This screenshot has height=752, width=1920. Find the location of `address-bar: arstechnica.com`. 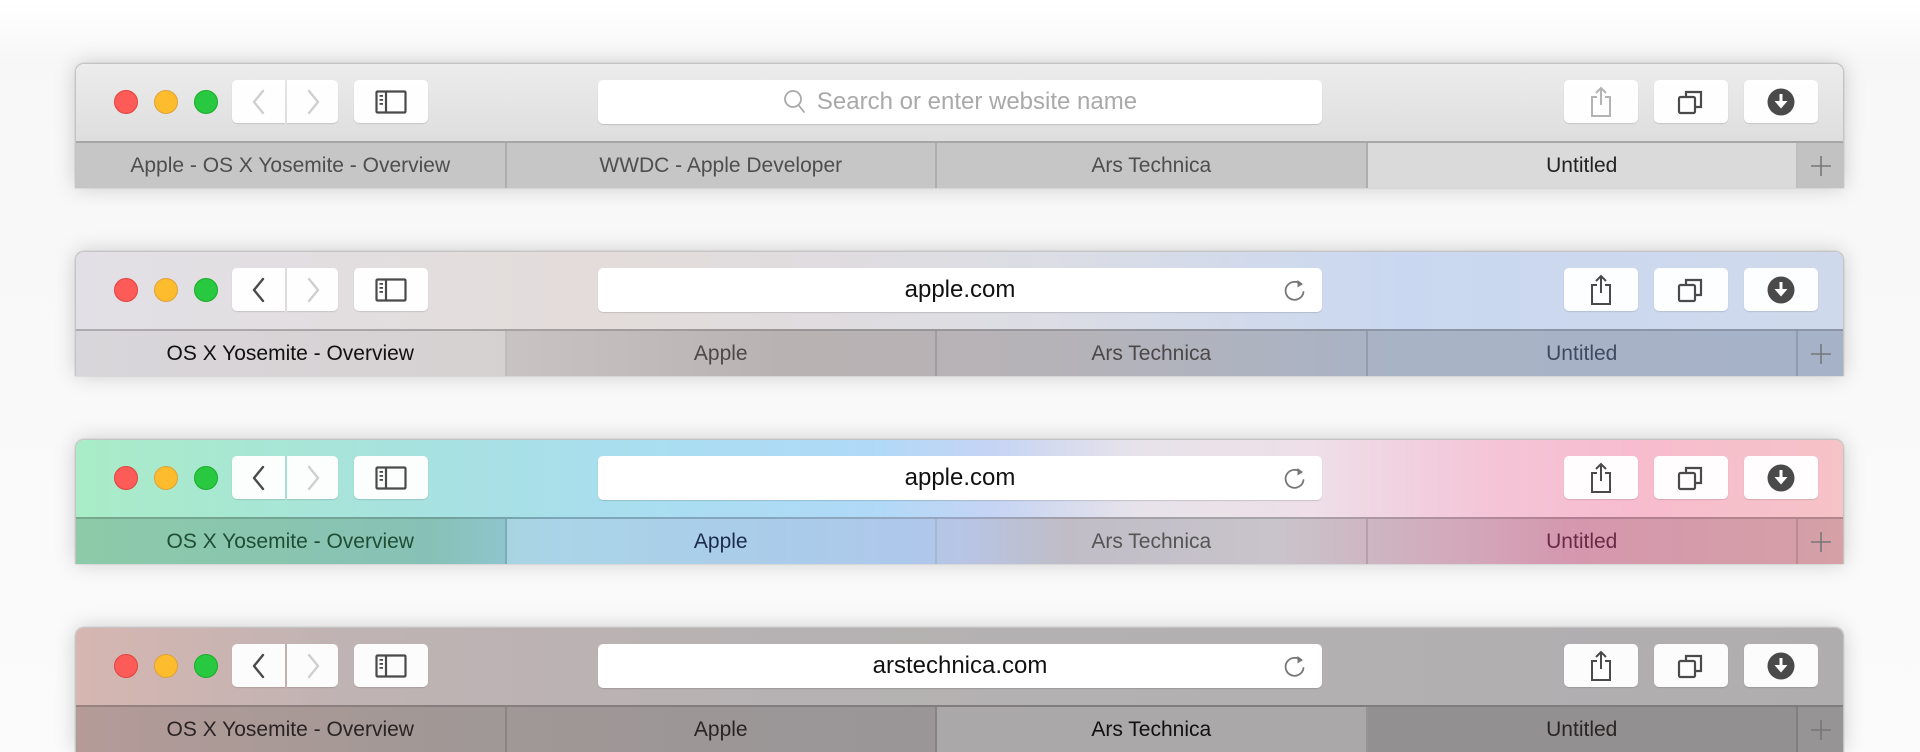

address-bar: arstechnica.com is located at coordinates (960, 666).